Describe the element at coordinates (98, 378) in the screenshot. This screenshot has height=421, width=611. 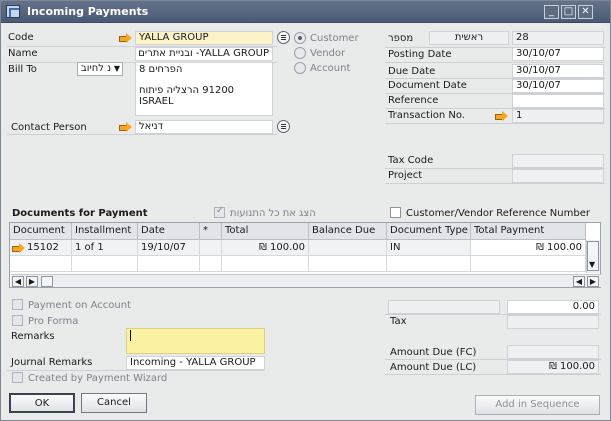
I see `payment-wizard-label: Created by Payment Wizard` at that location.